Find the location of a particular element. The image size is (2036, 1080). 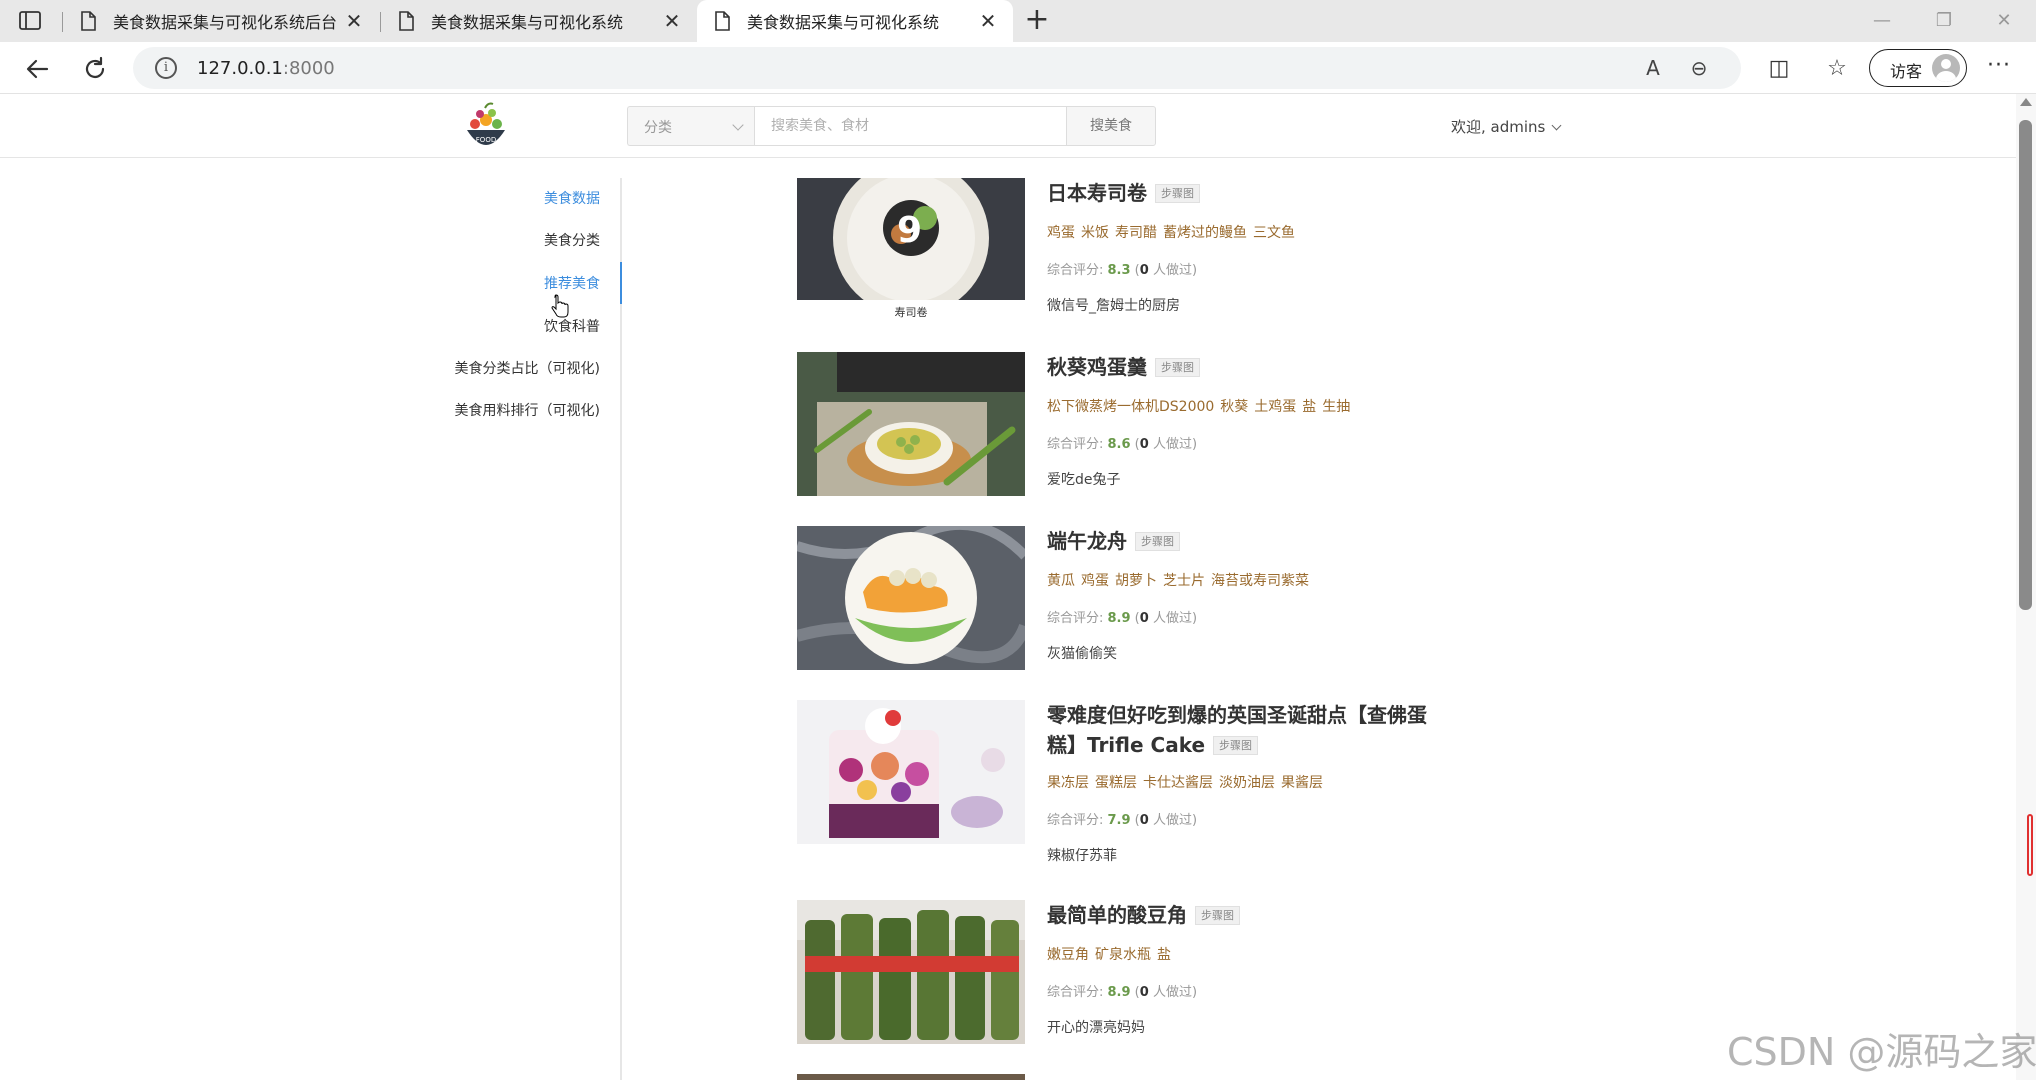

read-aloud-icon: A is located at coordinates (1653, 68).